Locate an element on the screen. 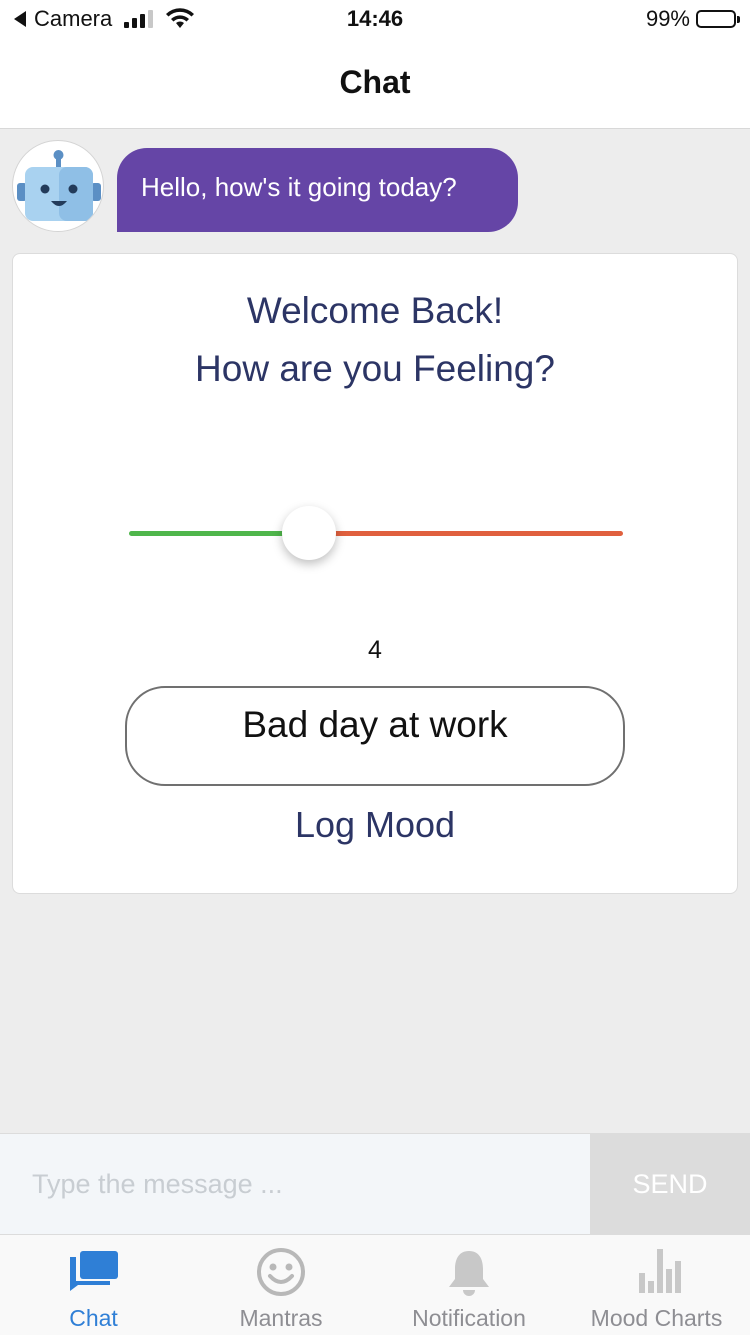 This screenshot has height=1335, width=750. battery-percent: 99% is located at coordinates (667, 18).